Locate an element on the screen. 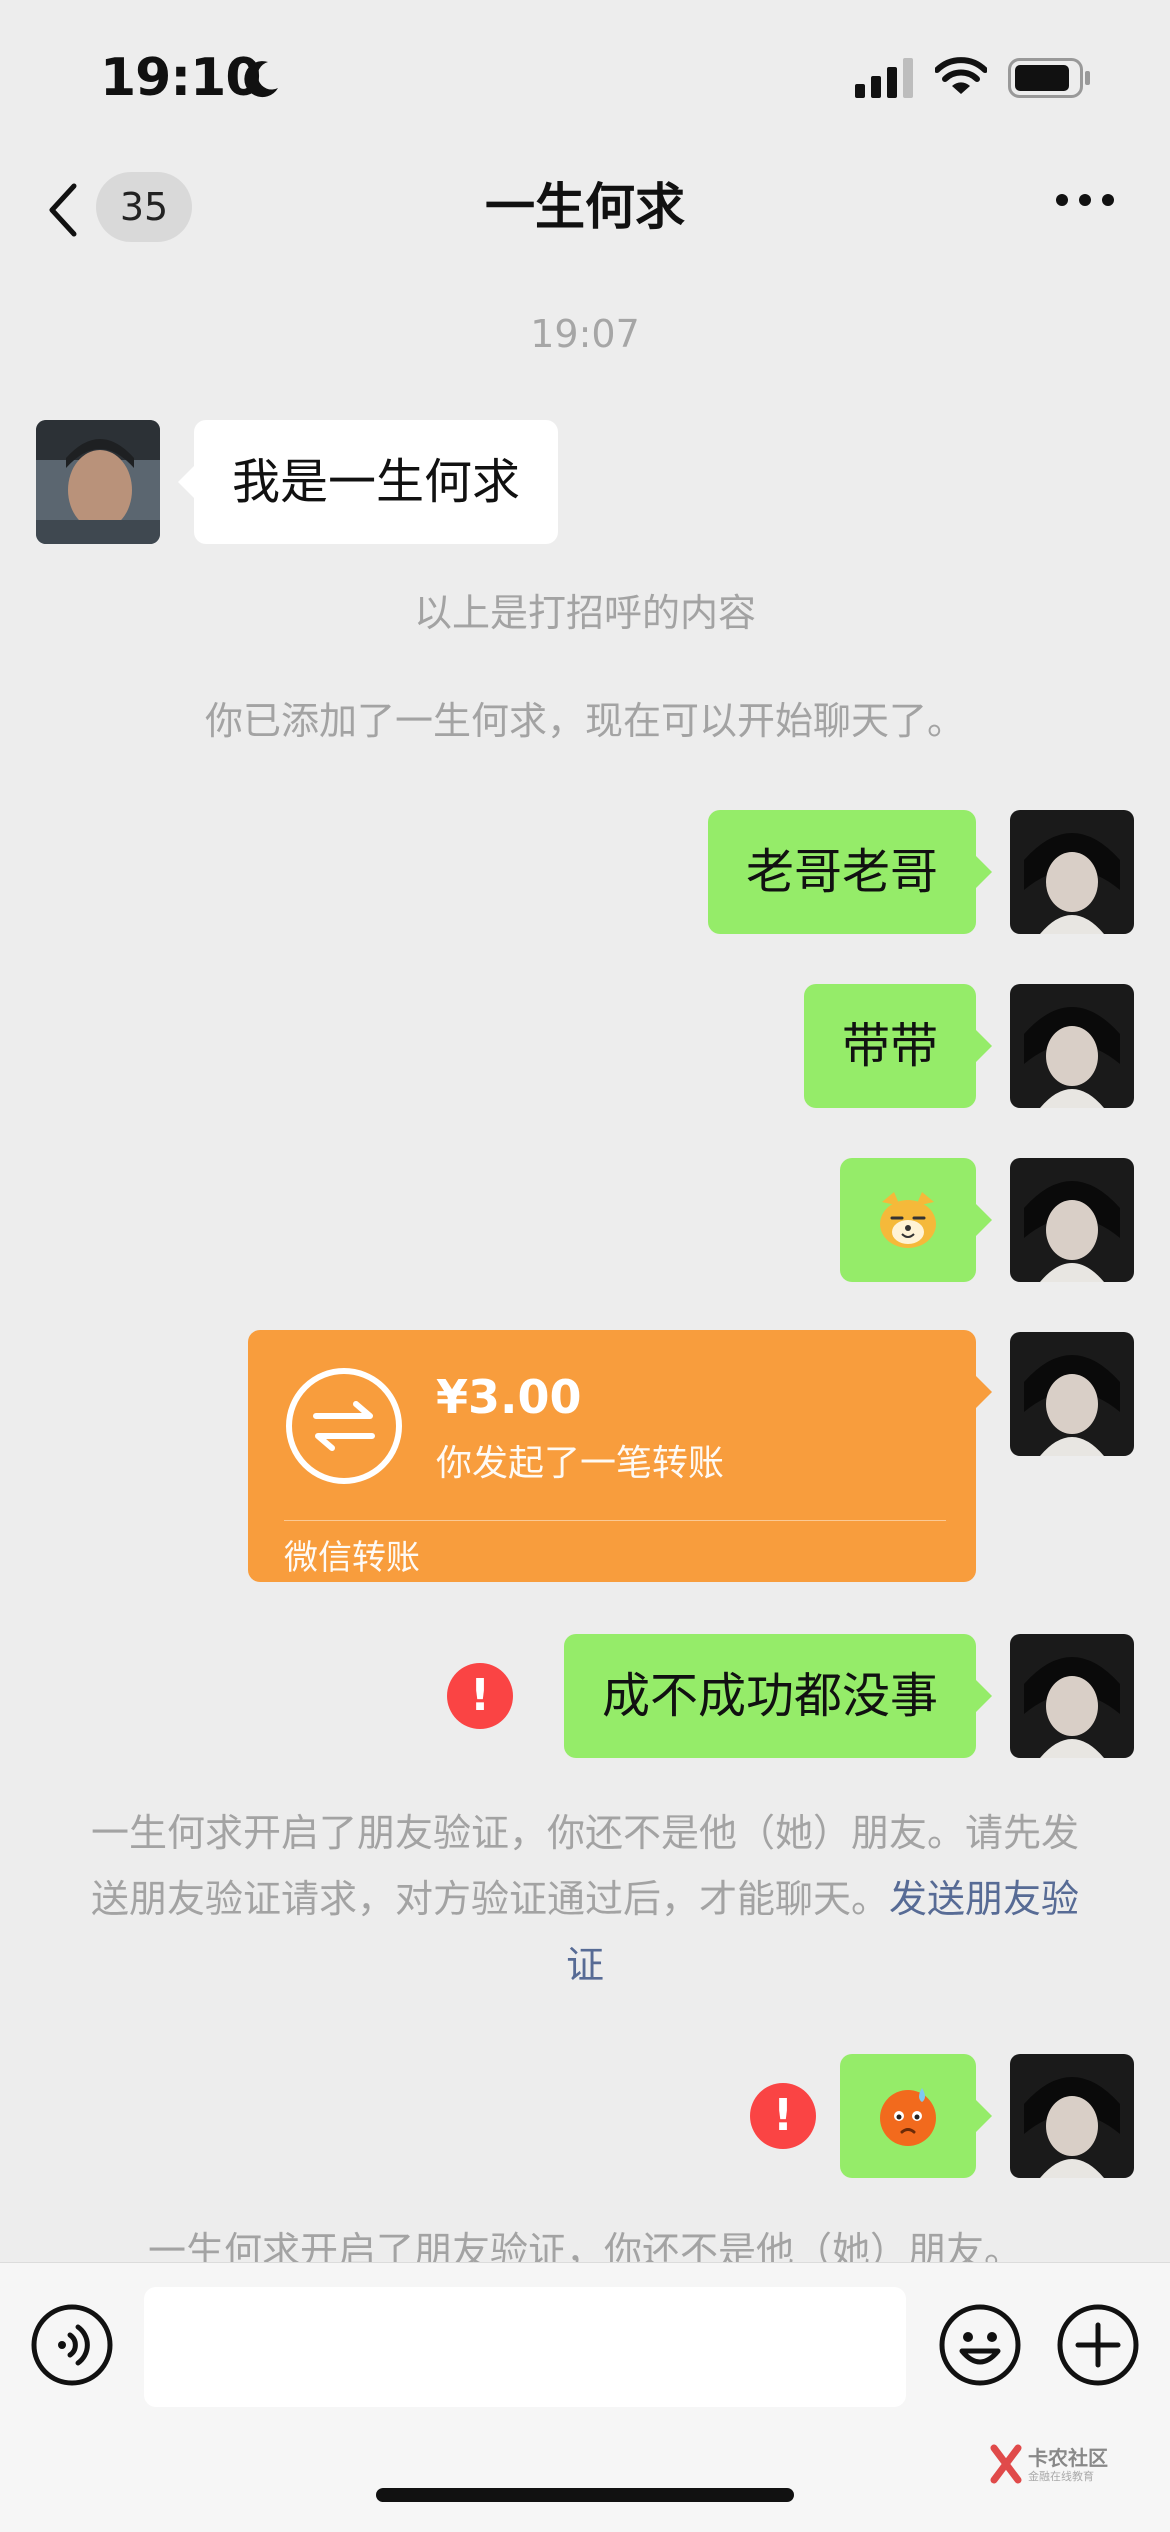 The height and width of the screenshot is (2532, 1170). watermark-title: 卡农社区 is located at coordinates (1068, 2458).